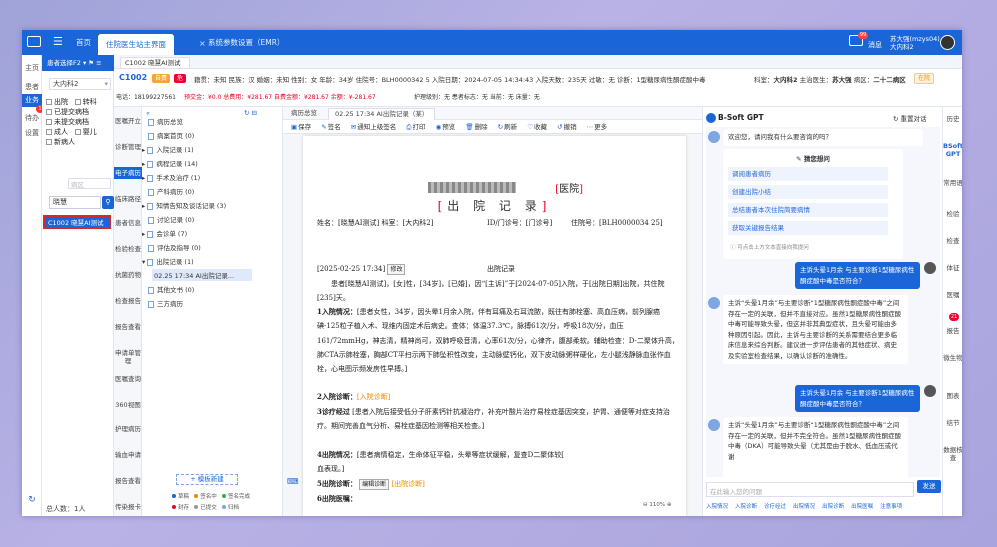 The height and width of the screenshot is (547, 997). I want to click on tree-item: 三方病历, so click(165, 303).